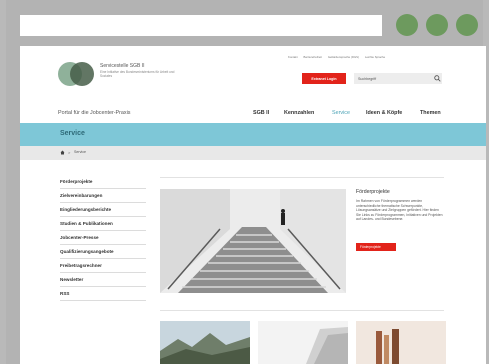 The width and height of the screenshot is (489, 364). What do you see at coordinates (103, 294) in the screenshot?
I see `sidebar-item-rss: RSS` at bounding box center [103, 294].